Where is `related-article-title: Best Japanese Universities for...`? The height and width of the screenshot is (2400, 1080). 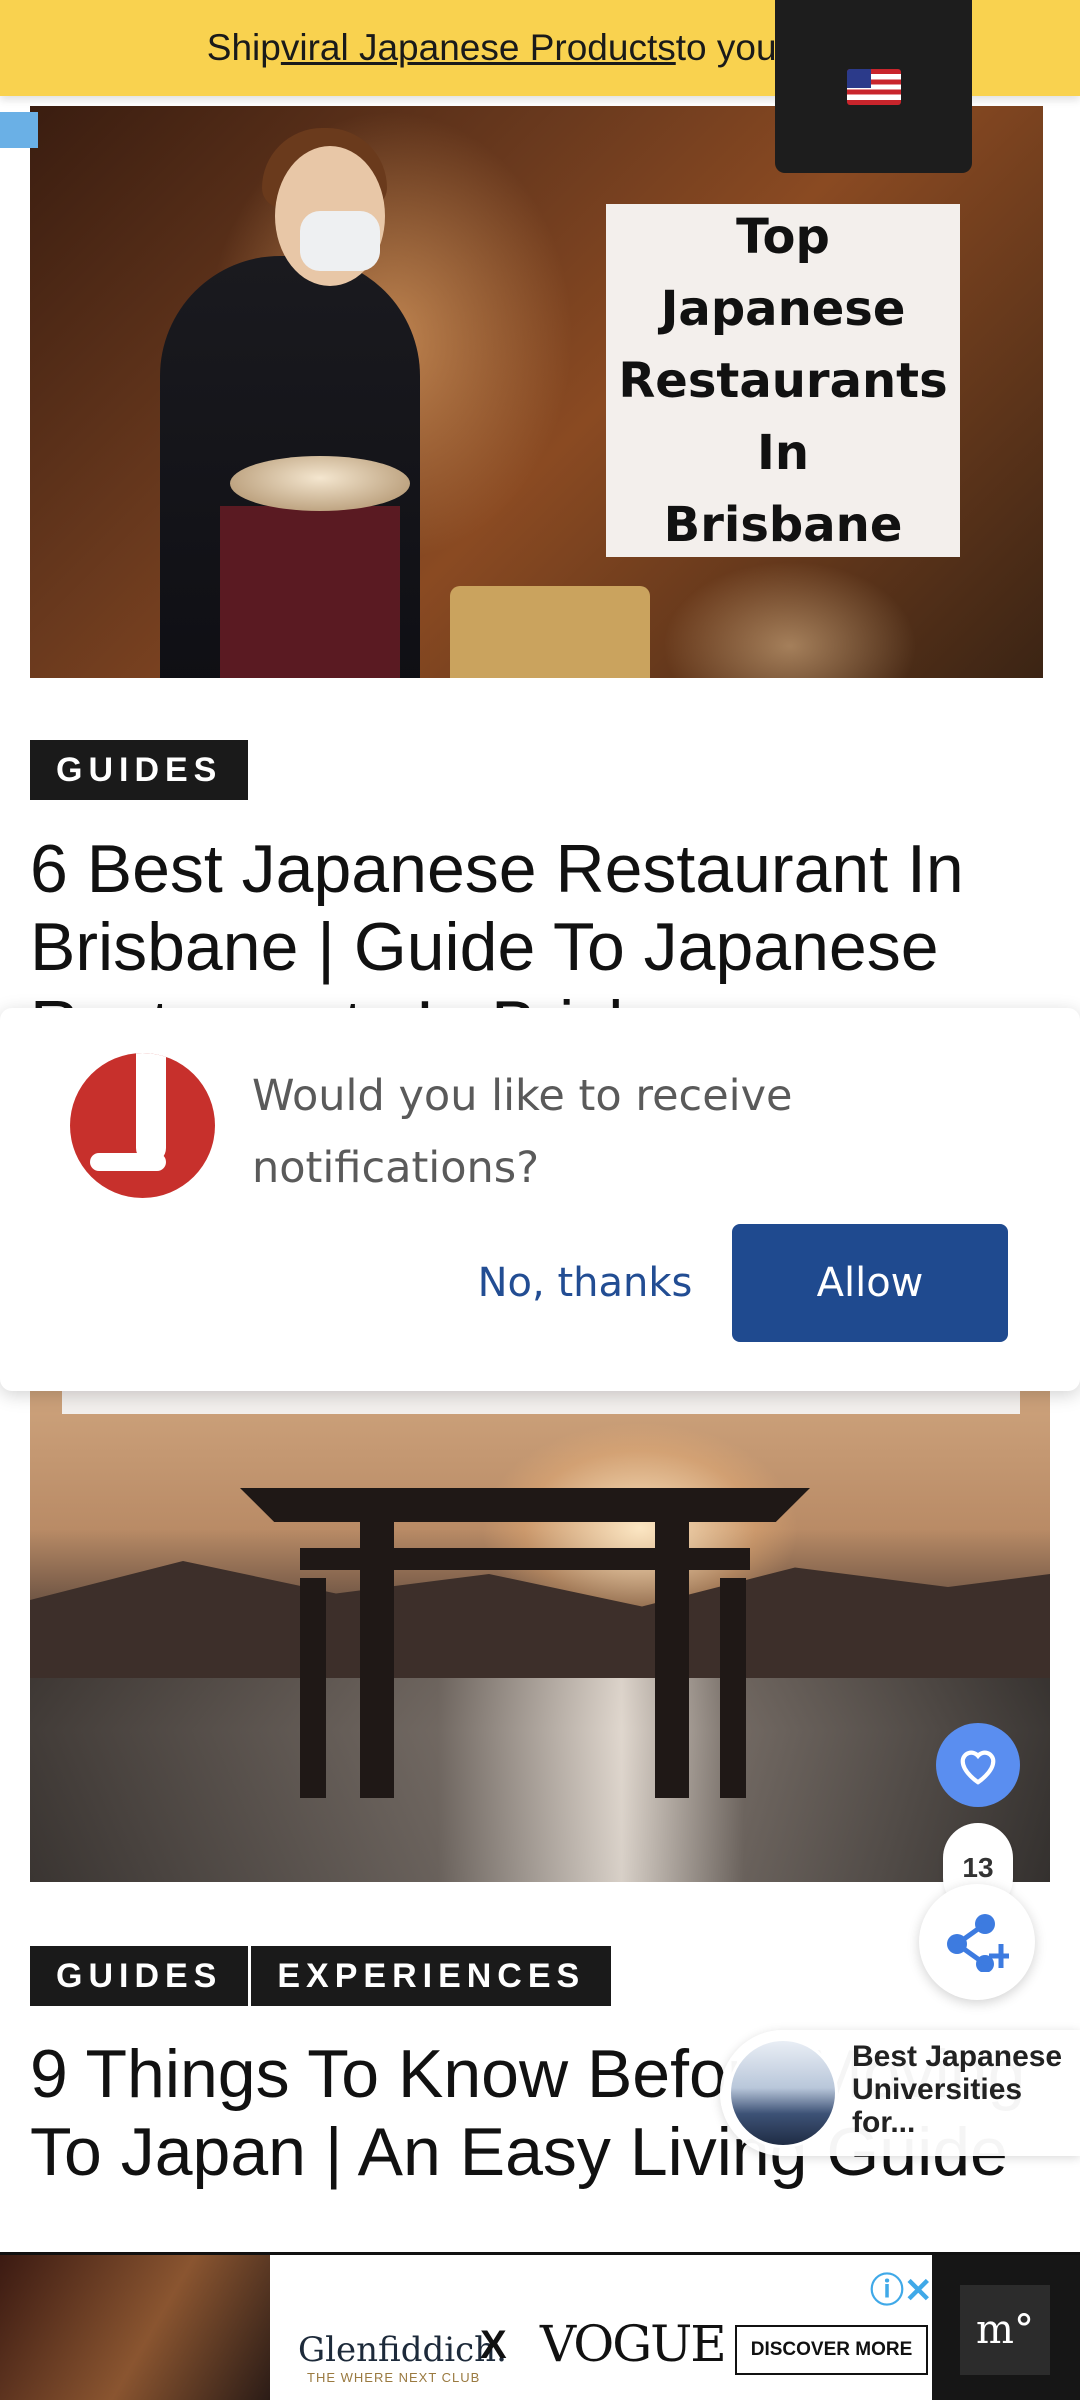 related-article-title: Best Japanese Universities for... is located at coordinates (957, 2089).